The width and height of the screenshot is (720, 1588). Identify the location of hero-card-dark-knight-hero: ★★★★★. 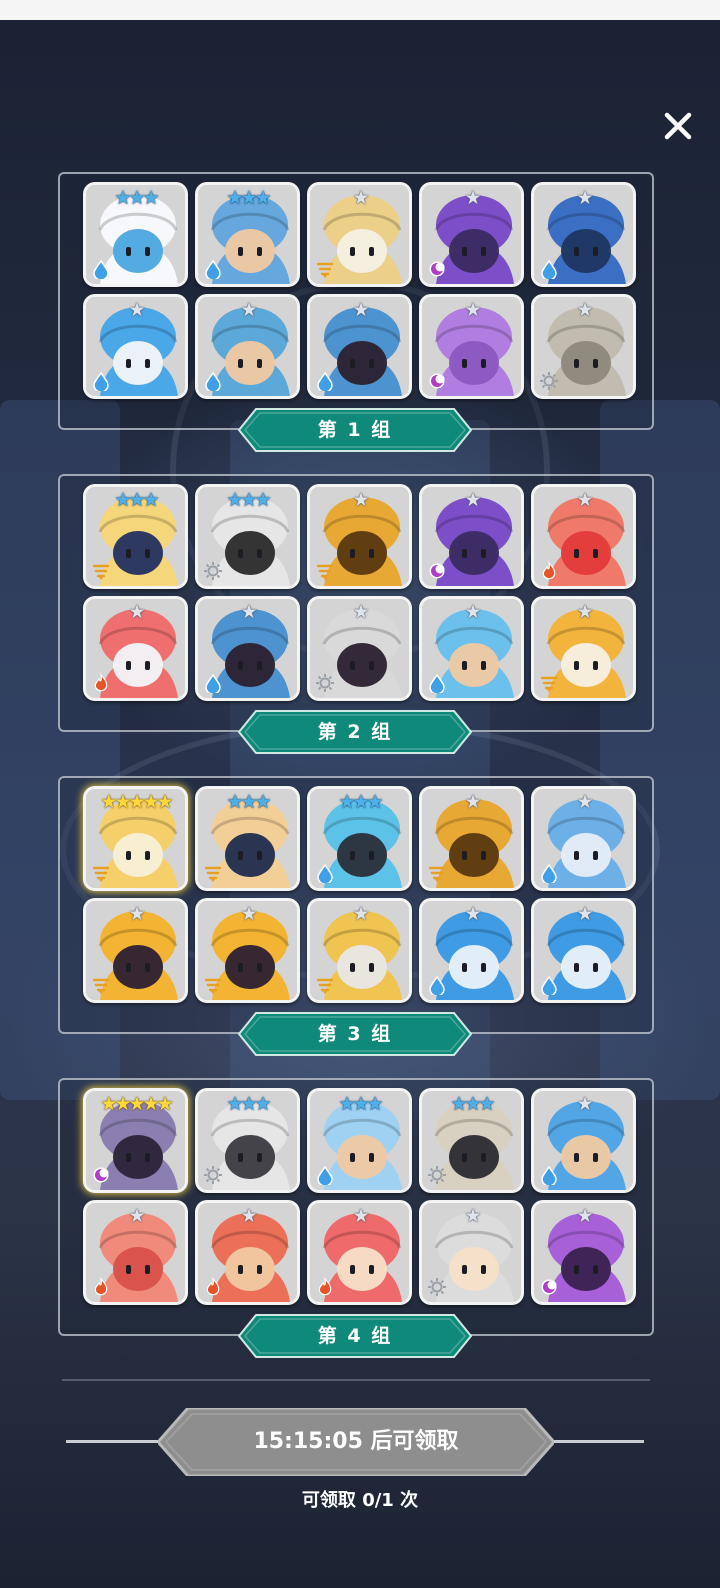
(135, 1140).